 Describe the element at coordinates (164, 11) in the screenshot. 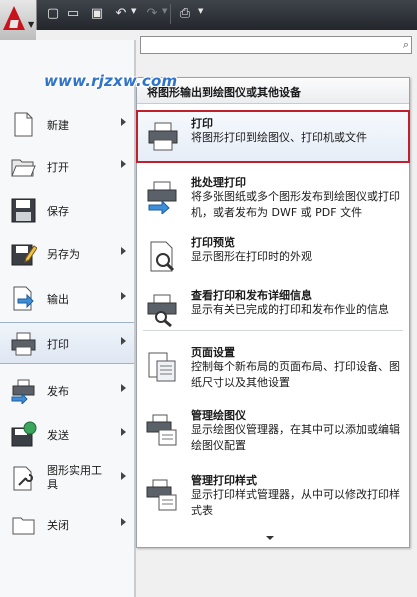

I see `redo-dropdown-icon: ▼` at that location.